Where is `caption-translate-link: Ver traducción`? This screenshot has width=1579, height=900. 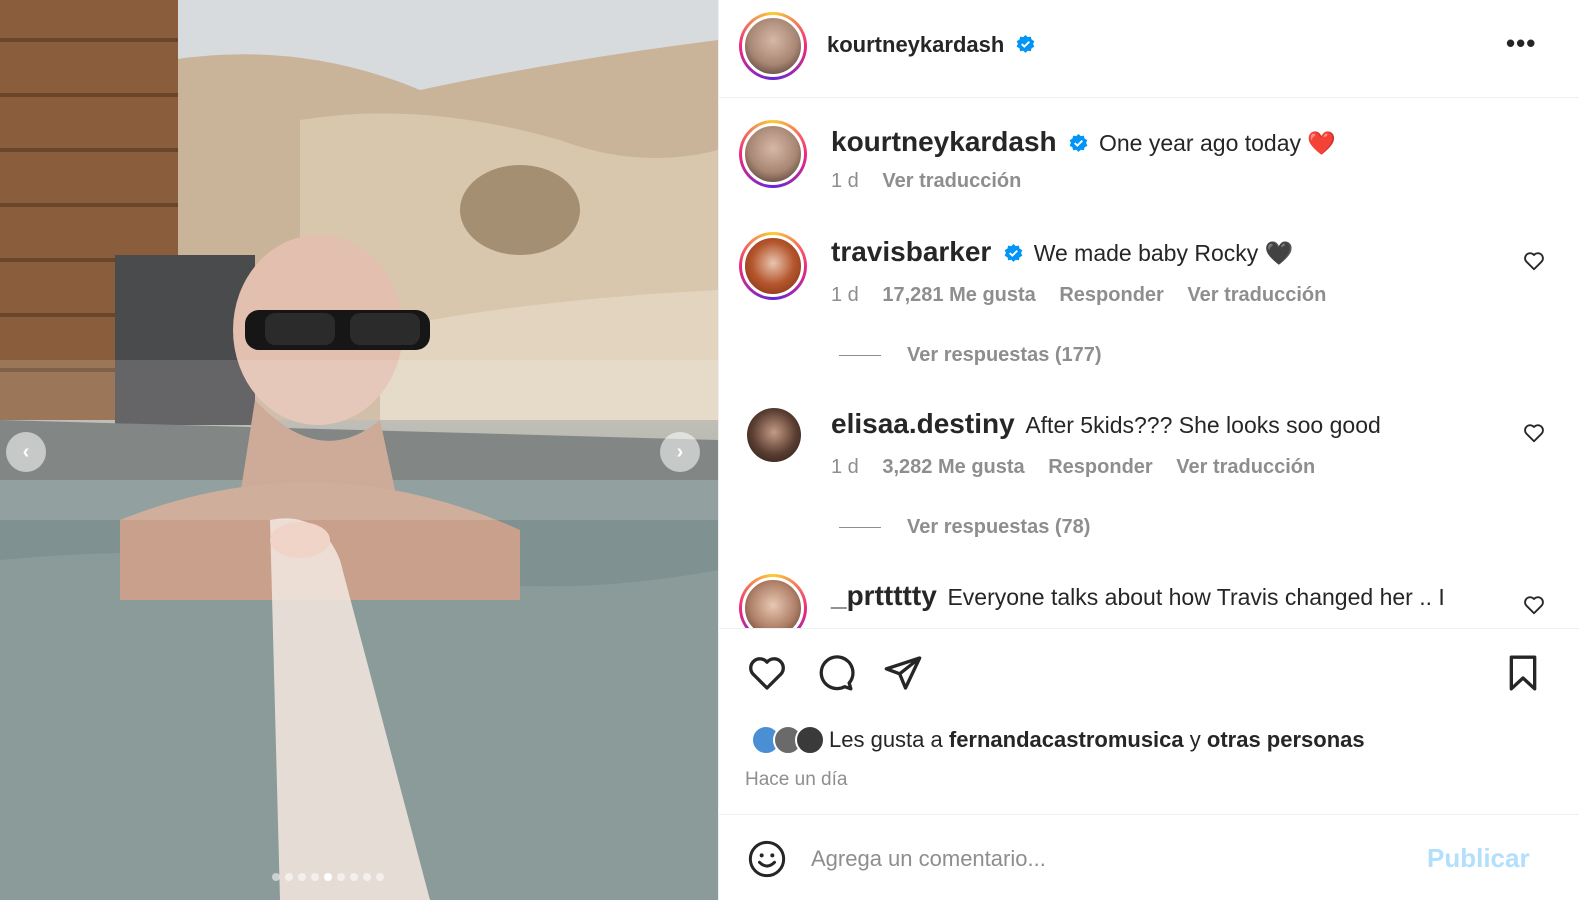 caption-translate-link: Ver traducción is located at coordinates (951, 181).